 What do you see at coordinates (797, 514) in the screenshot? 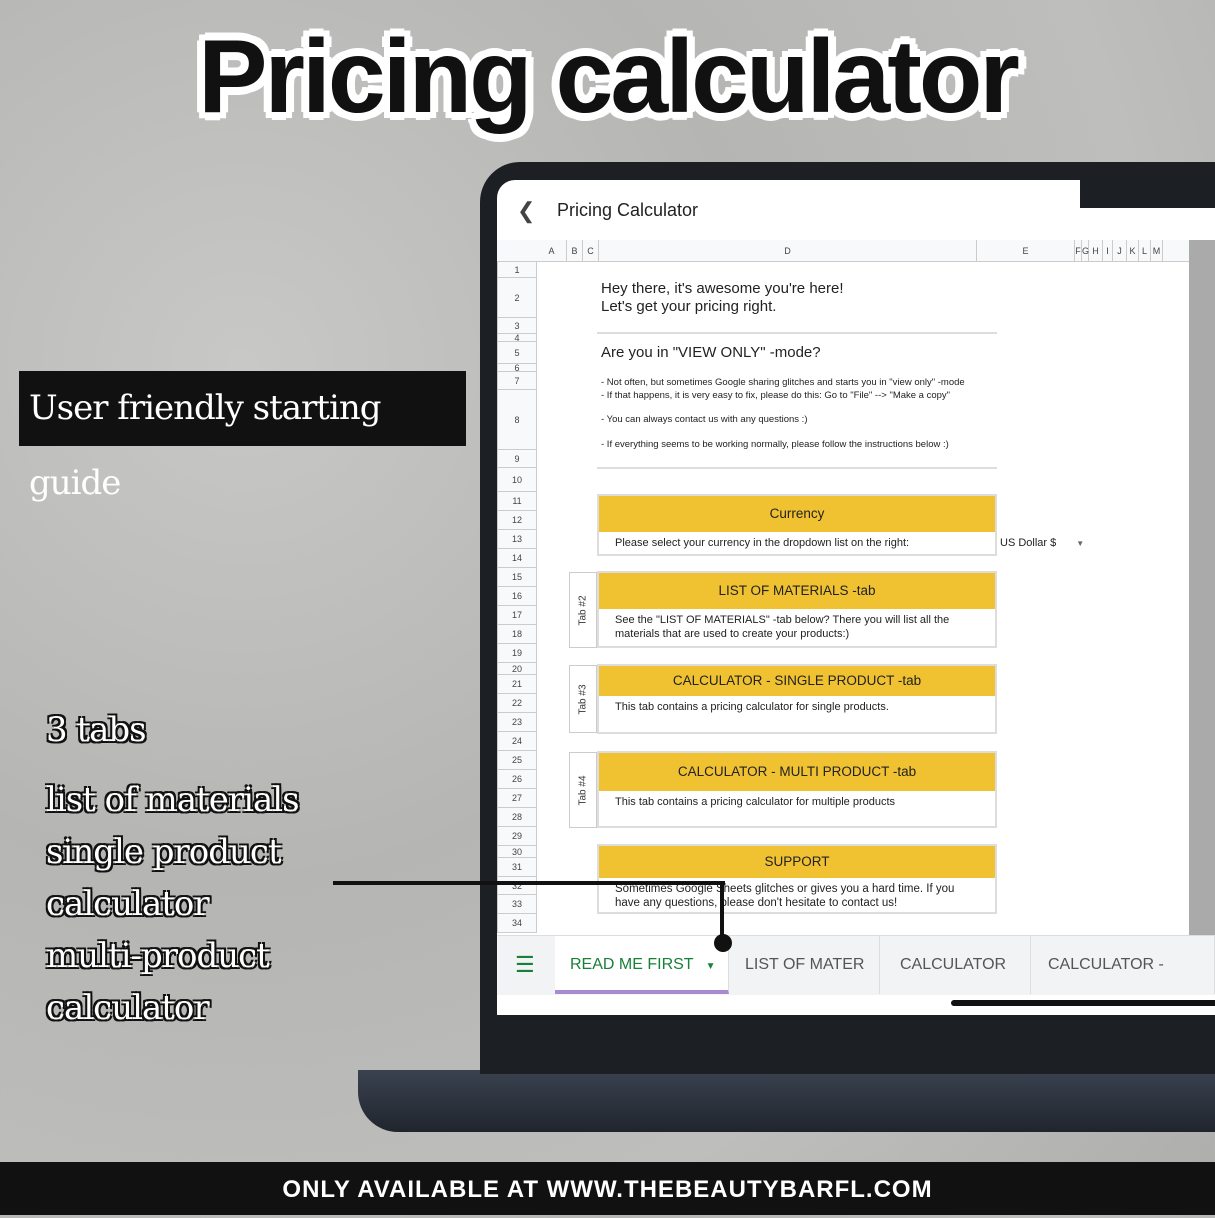
I see `box-header: Currency` at bounding box center [797, 514].